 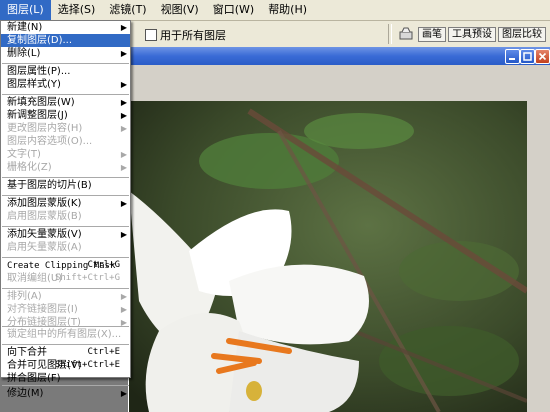 I want to click on menu-item-label: 拼合图层(F), so click(x=34, y=378).